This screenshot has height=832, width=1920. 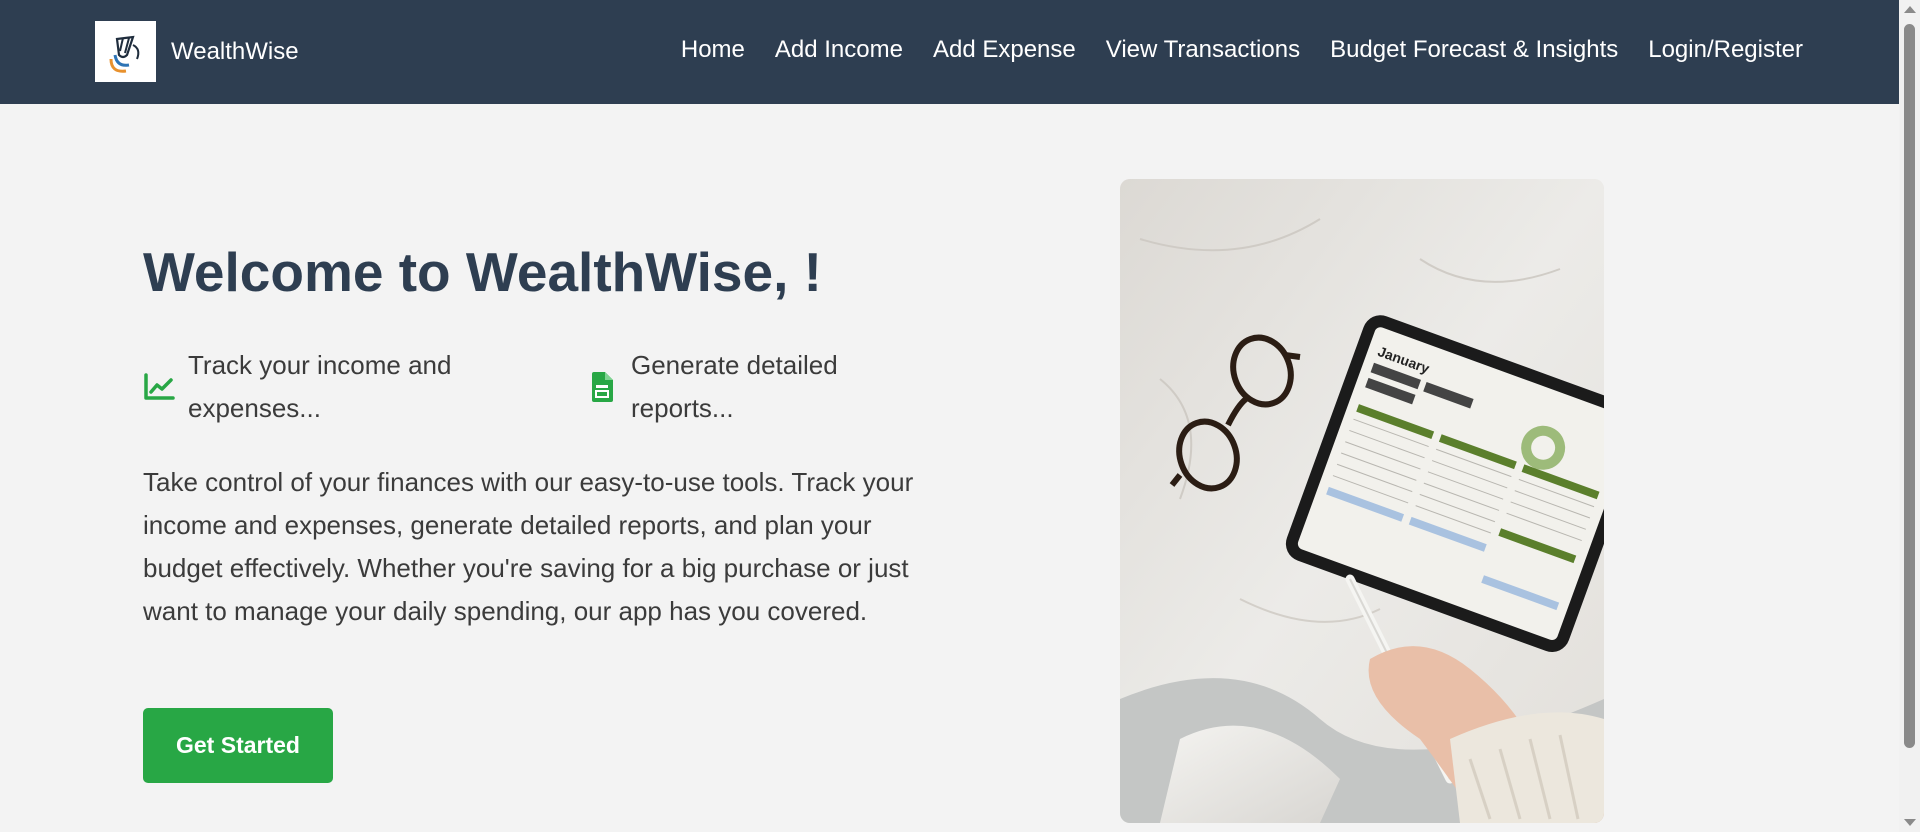 What do you see at coordinates (1203, 50) in the screenshot?
I see `nav-link-view-transactions: View Transactions` at bounding box center [1203, 50].